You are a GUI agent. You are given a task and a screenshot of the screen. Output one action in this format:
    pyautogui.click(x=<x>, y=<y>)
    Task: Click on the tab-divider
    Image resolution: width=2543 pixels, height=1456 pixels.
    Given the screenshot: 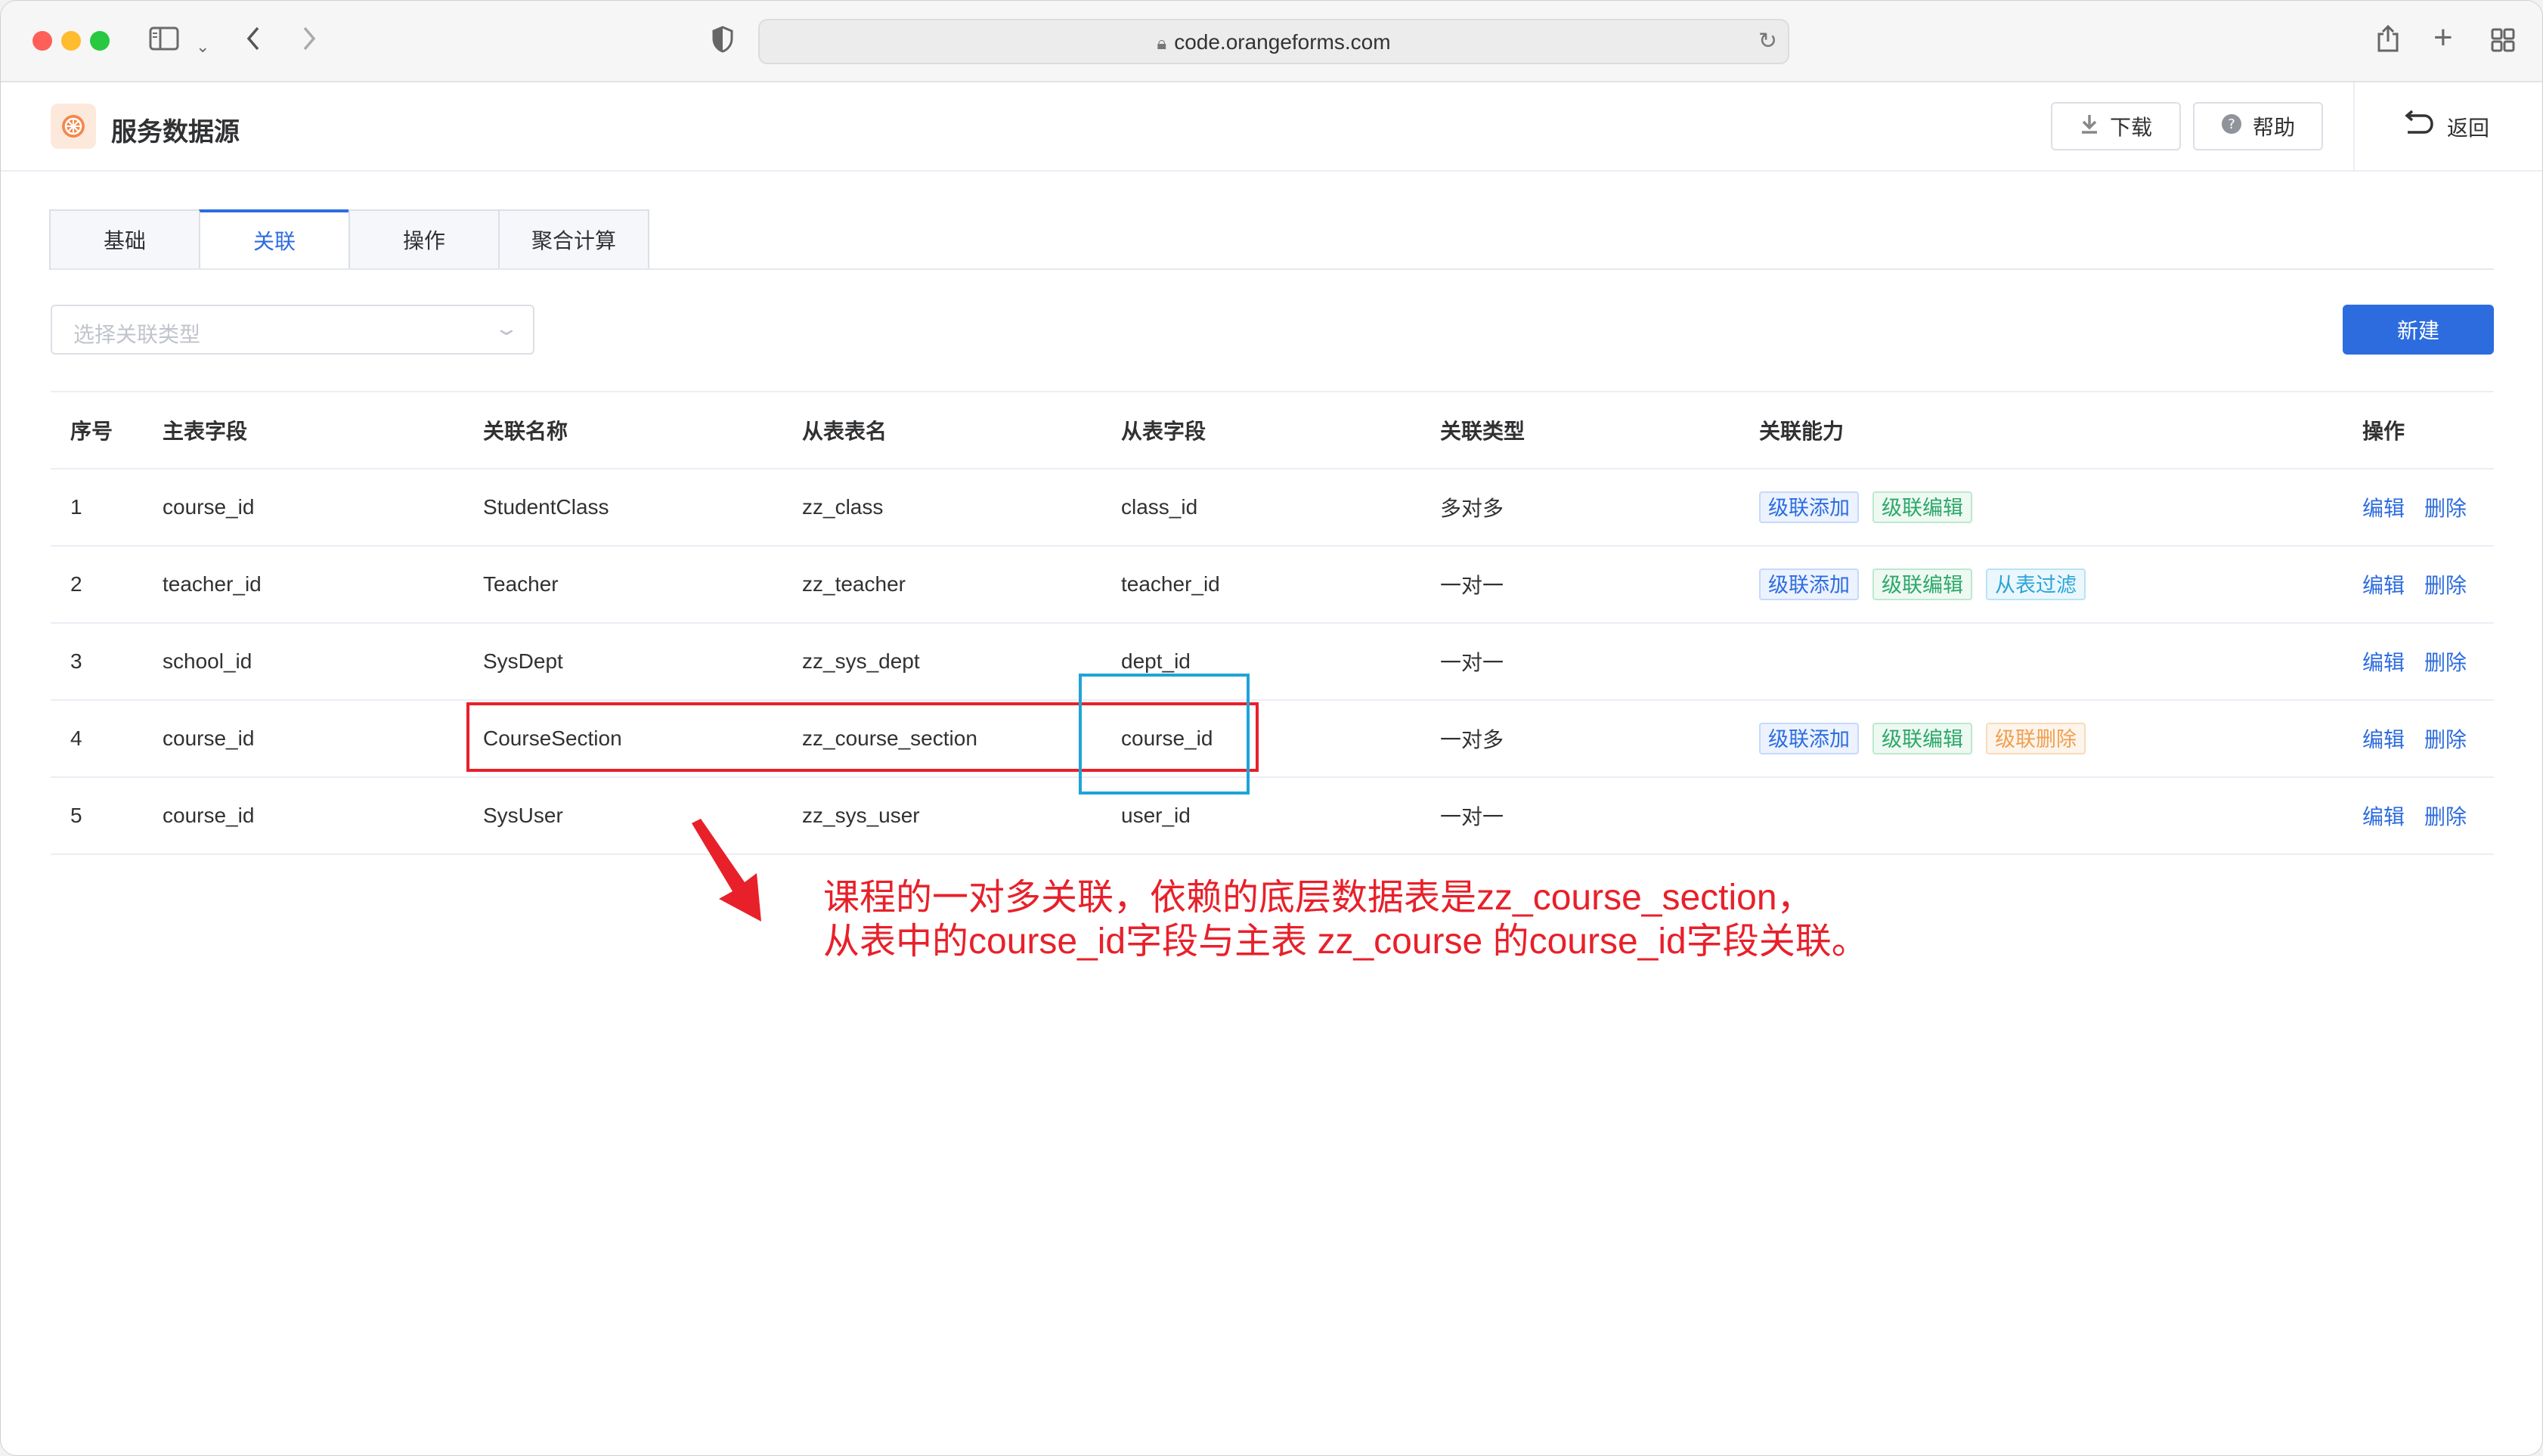 What is the action you would take?
    pyautogui.click(x=1272, y=269)
    